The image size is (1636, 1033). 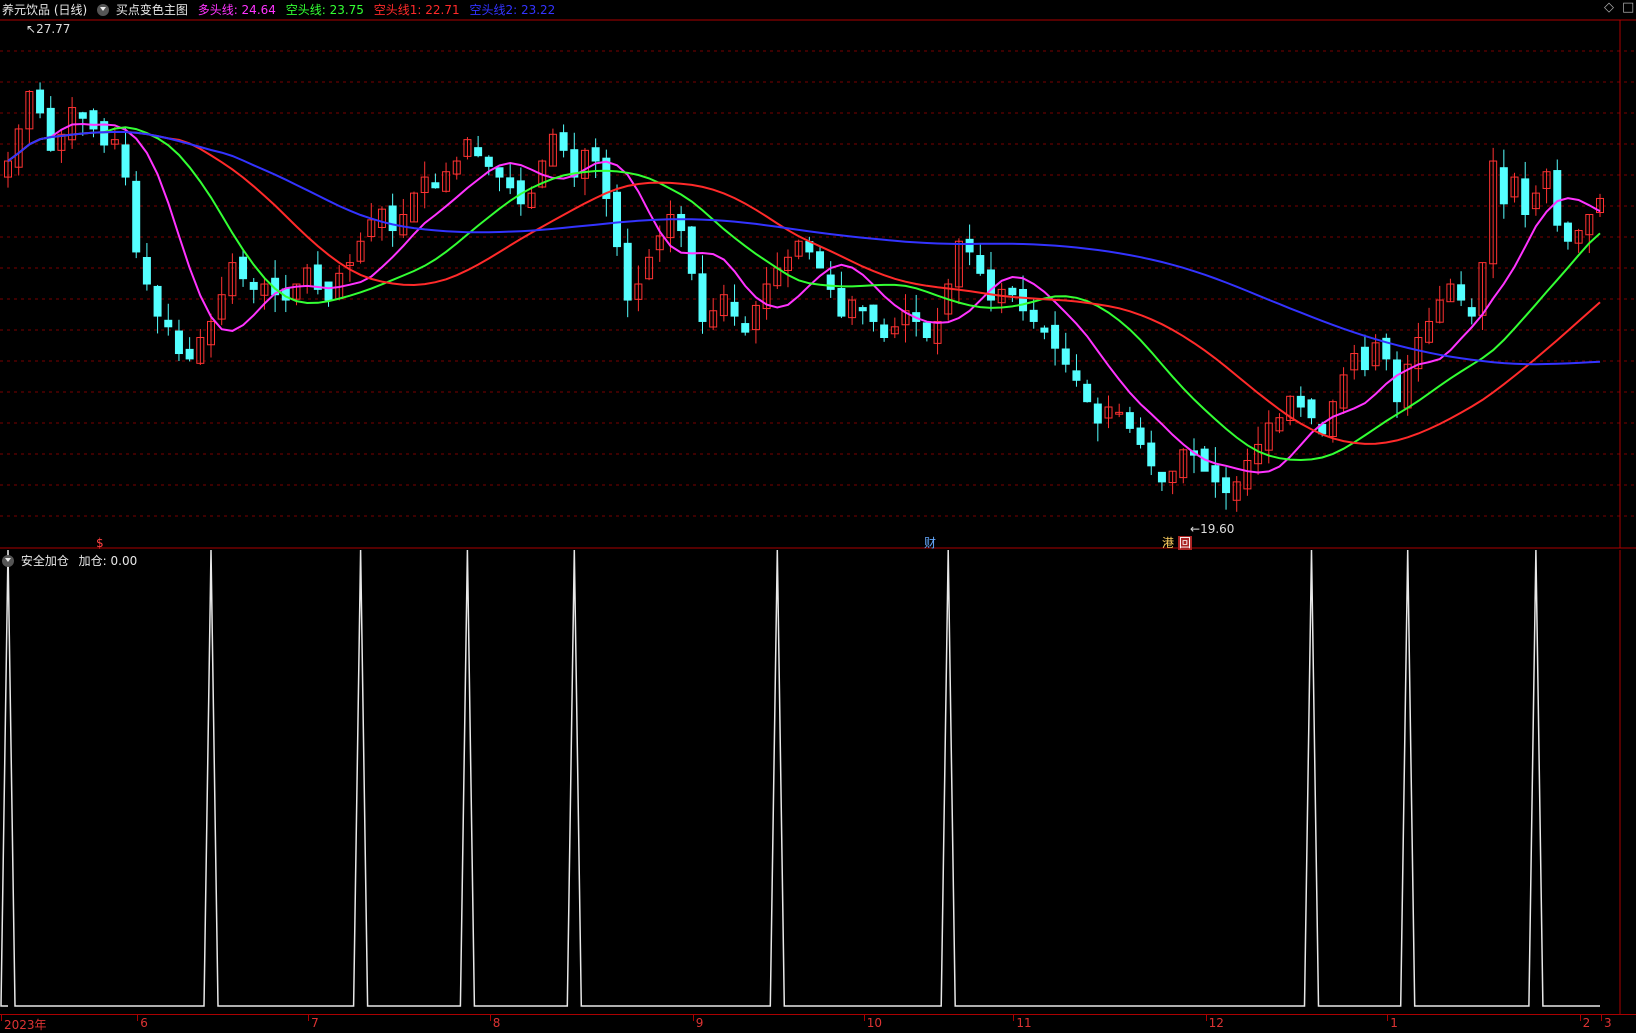 I want to click on sub-indicator-title: 安全加仓, so click(x=45, y=561).